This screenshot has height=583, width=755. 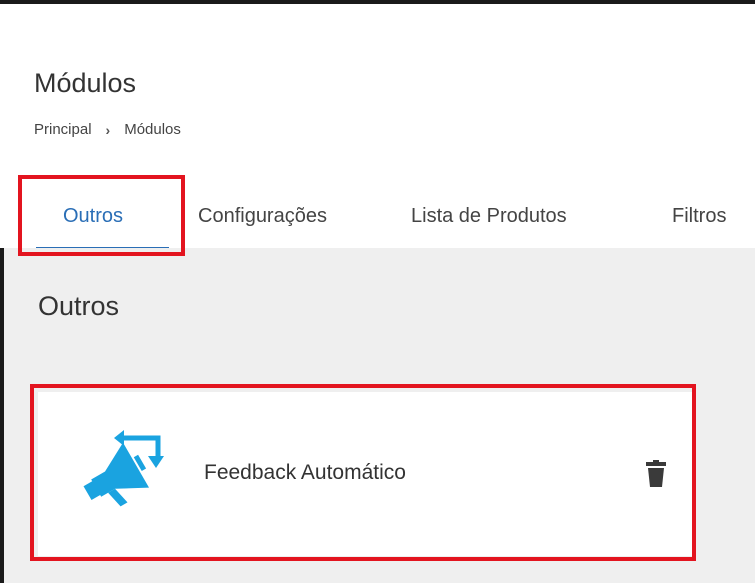 I want to click on breadcrumb: Principal › Módulos, so click(x=107, y=129).